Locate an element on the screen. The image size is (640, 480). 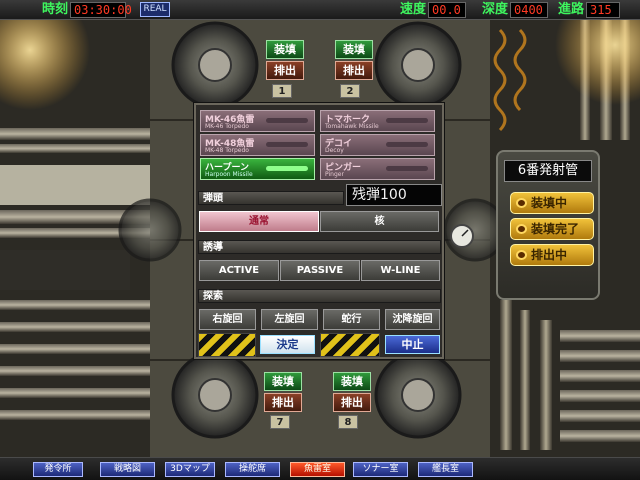
status-unloading: 排出中 is located at coordinates (552, 255).